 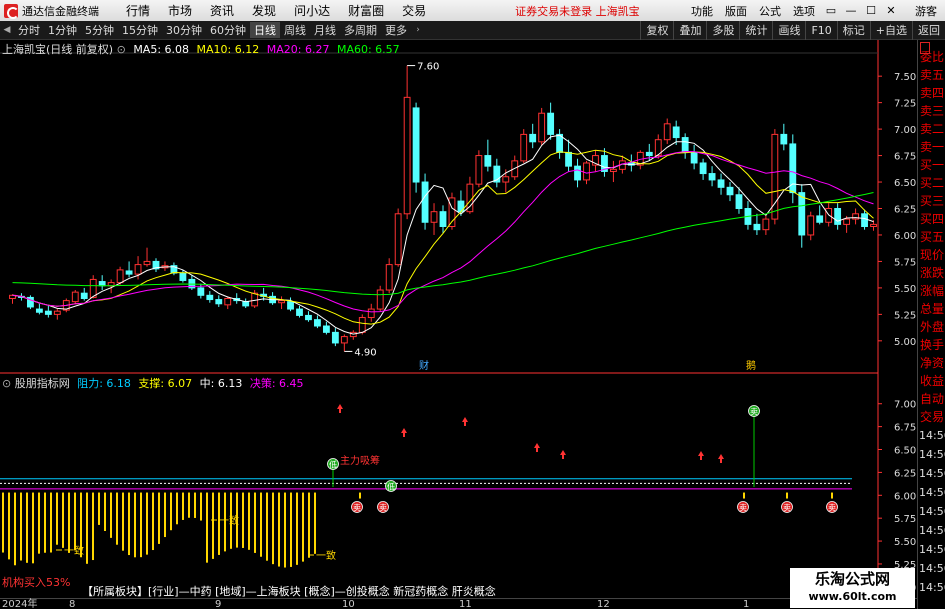 What do you see at coordinates (871, 10) in the screenshot?
I see `maximize-icon: ☐` at bounding box center [871, 10].